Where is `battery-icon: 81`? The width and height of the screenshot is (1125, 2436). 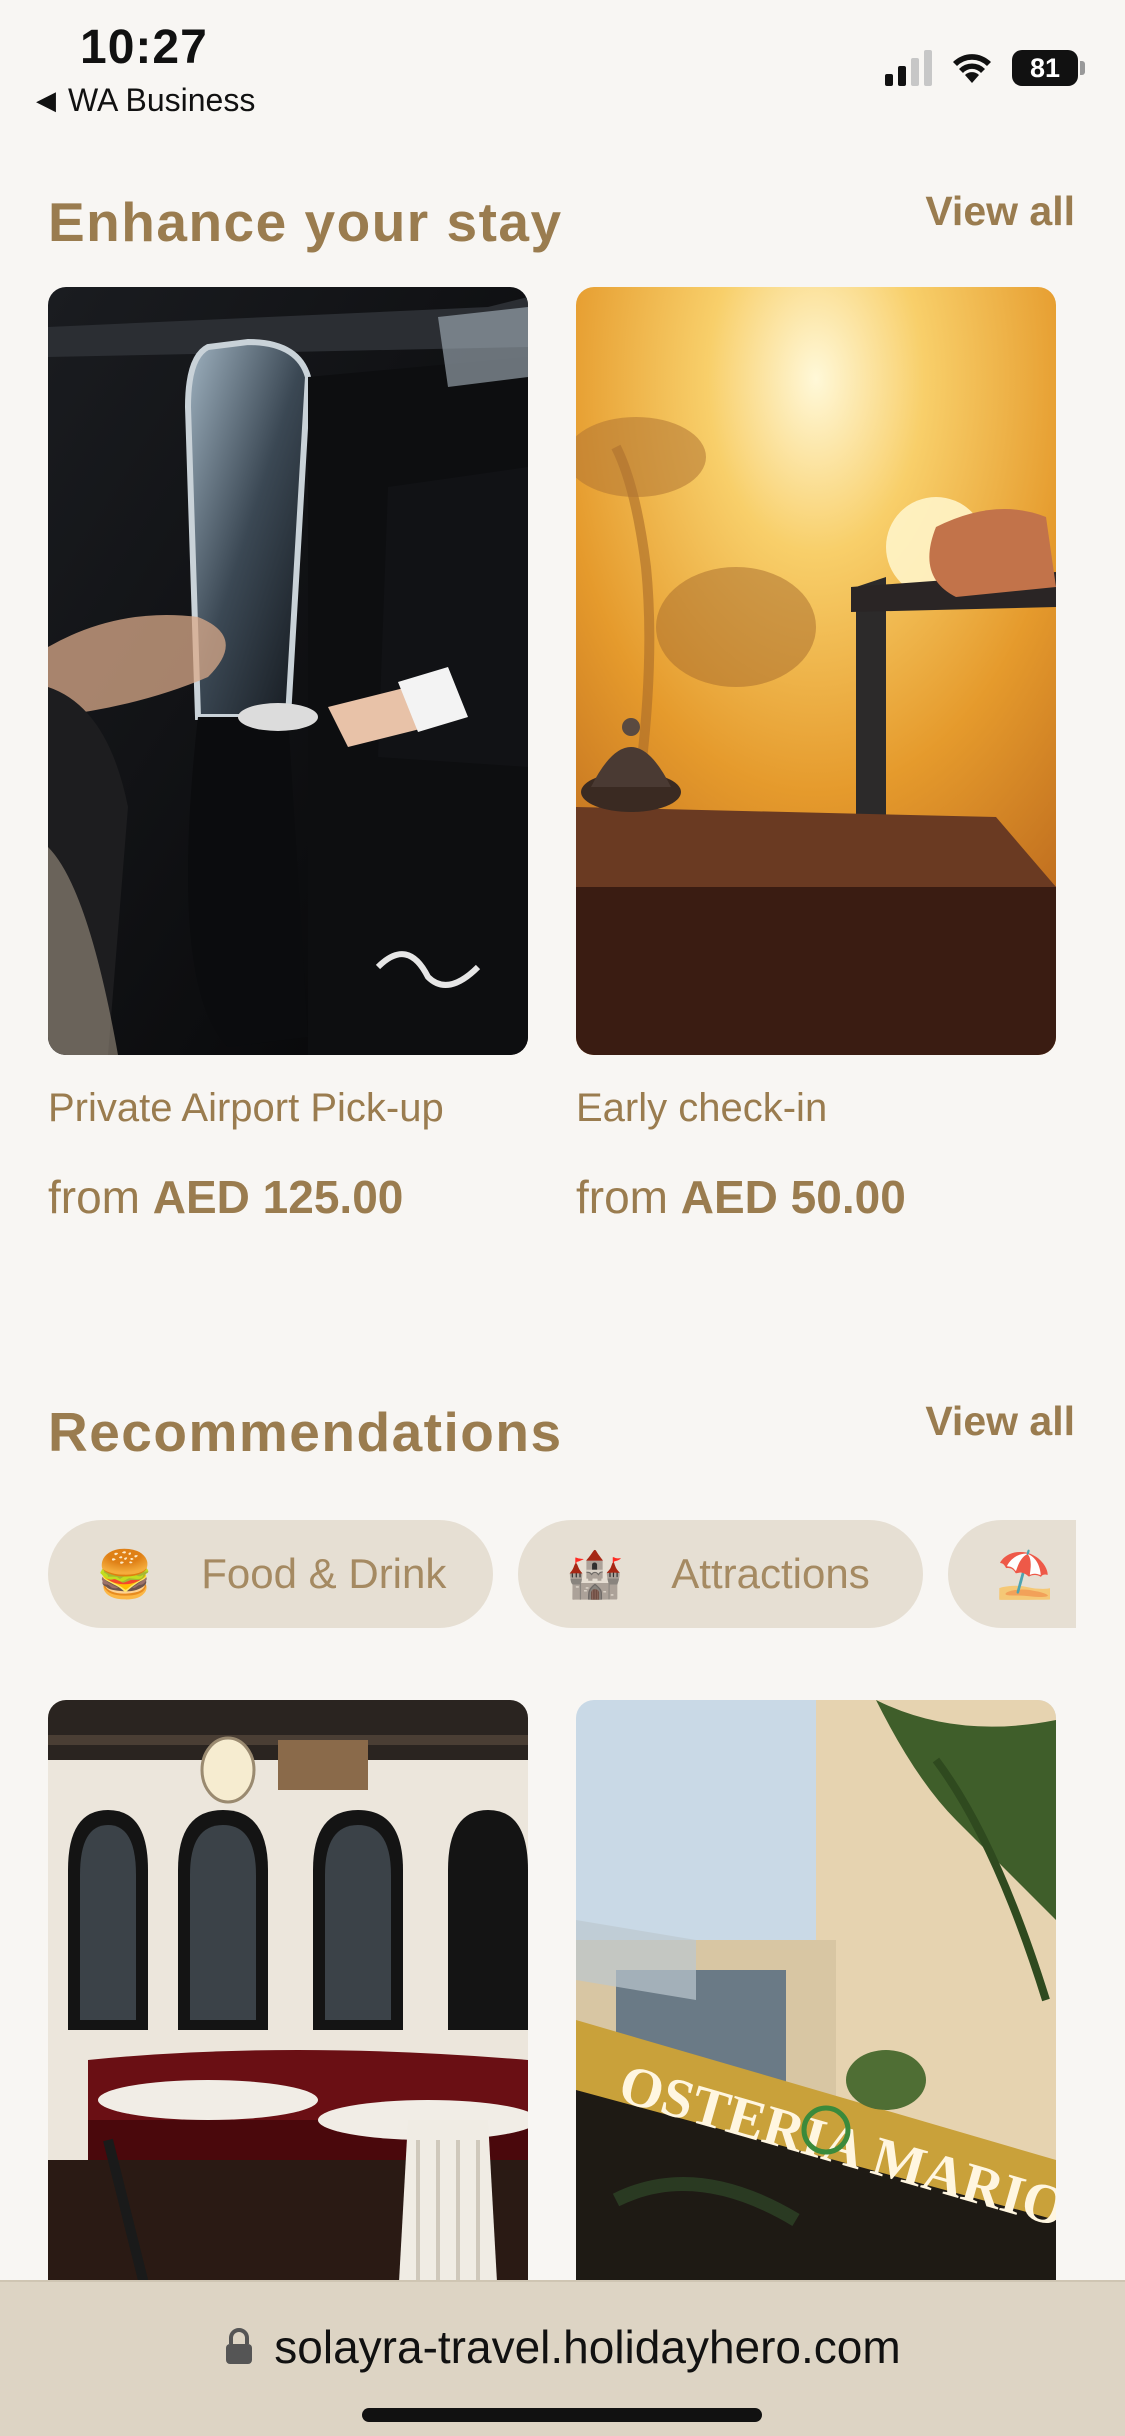 battery-icon: 81 is located at coordinates (1048, 68).